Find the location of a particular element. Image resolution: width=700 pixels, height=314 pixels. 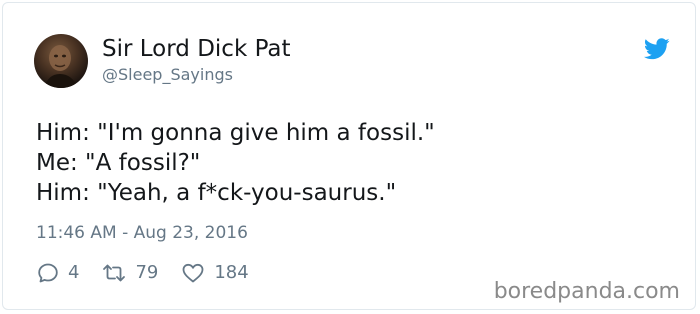

tweet-timestamp: 11:46 AM - Aug 23, 2016 is located at coordinates (142, 233).